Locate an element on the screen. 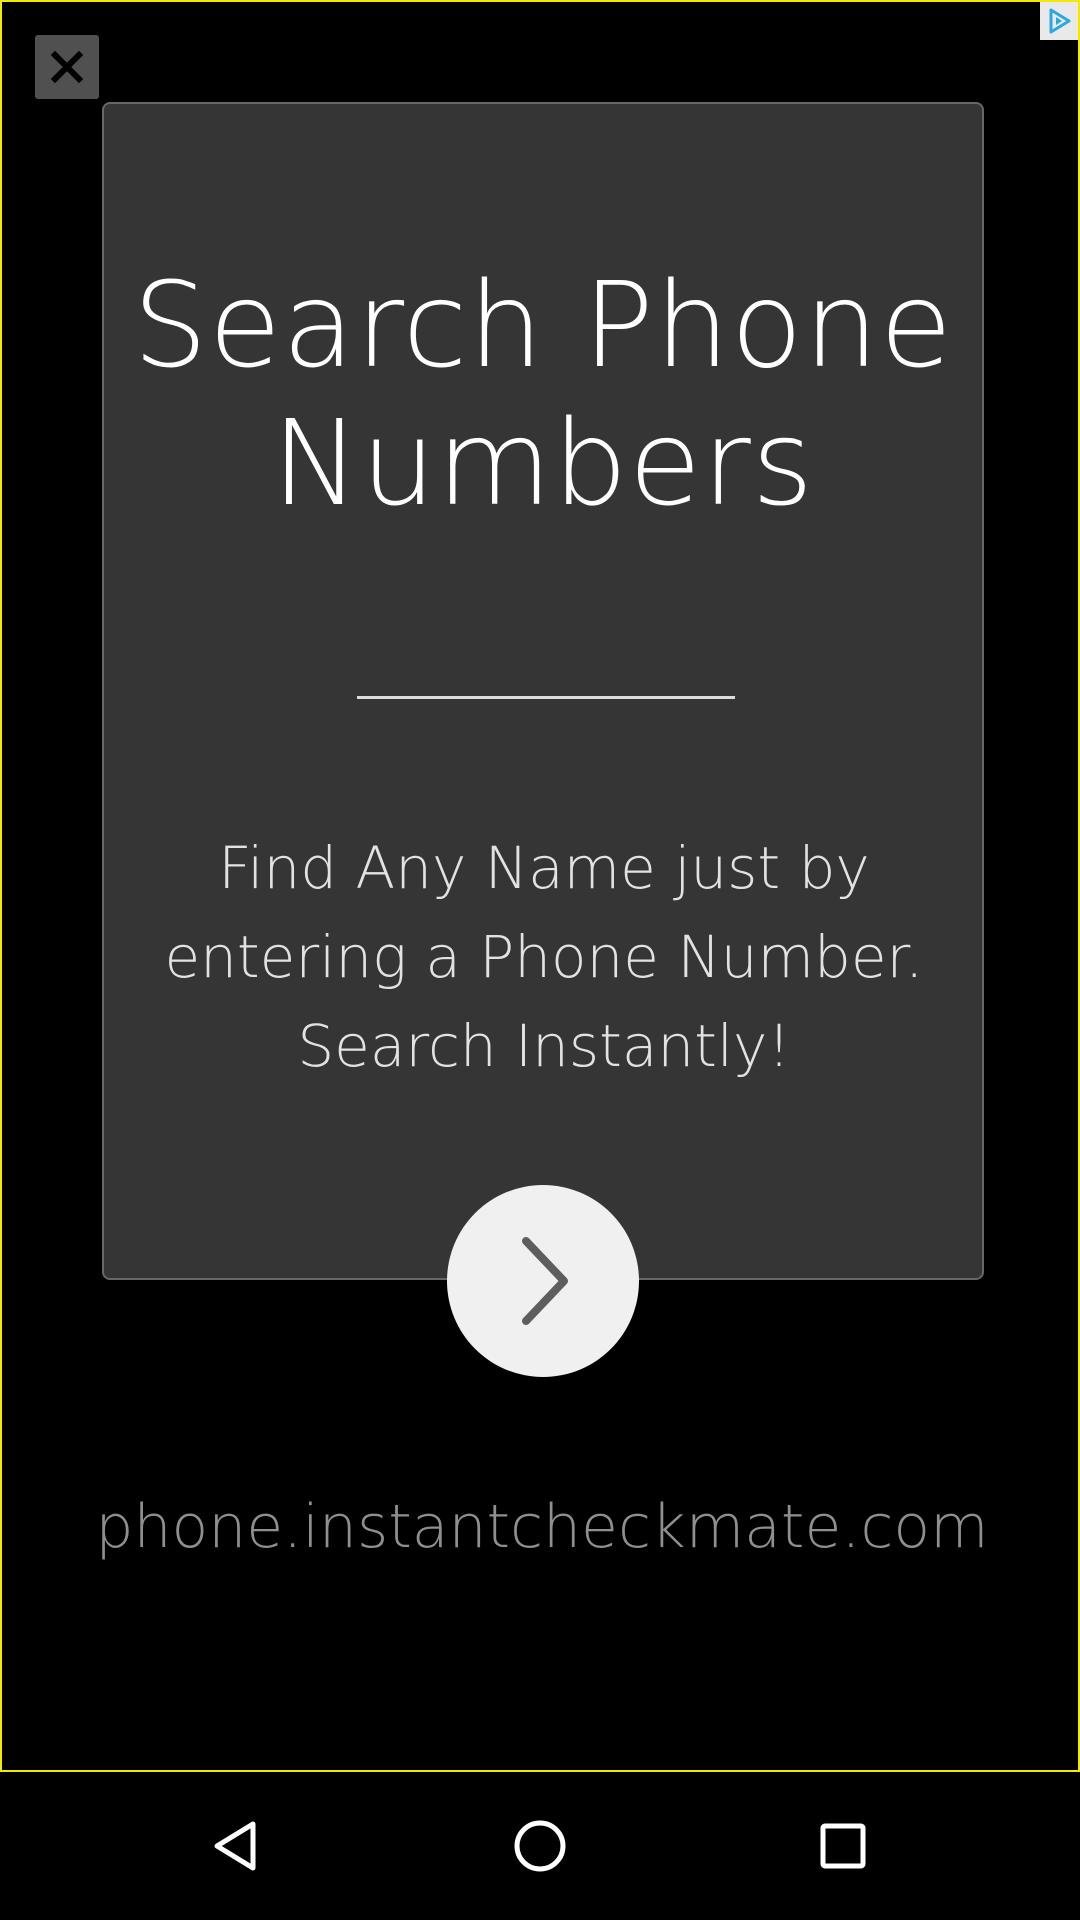 This screenshot has width=1080, height=1920. title-divider is located at coordinates (546, 697).